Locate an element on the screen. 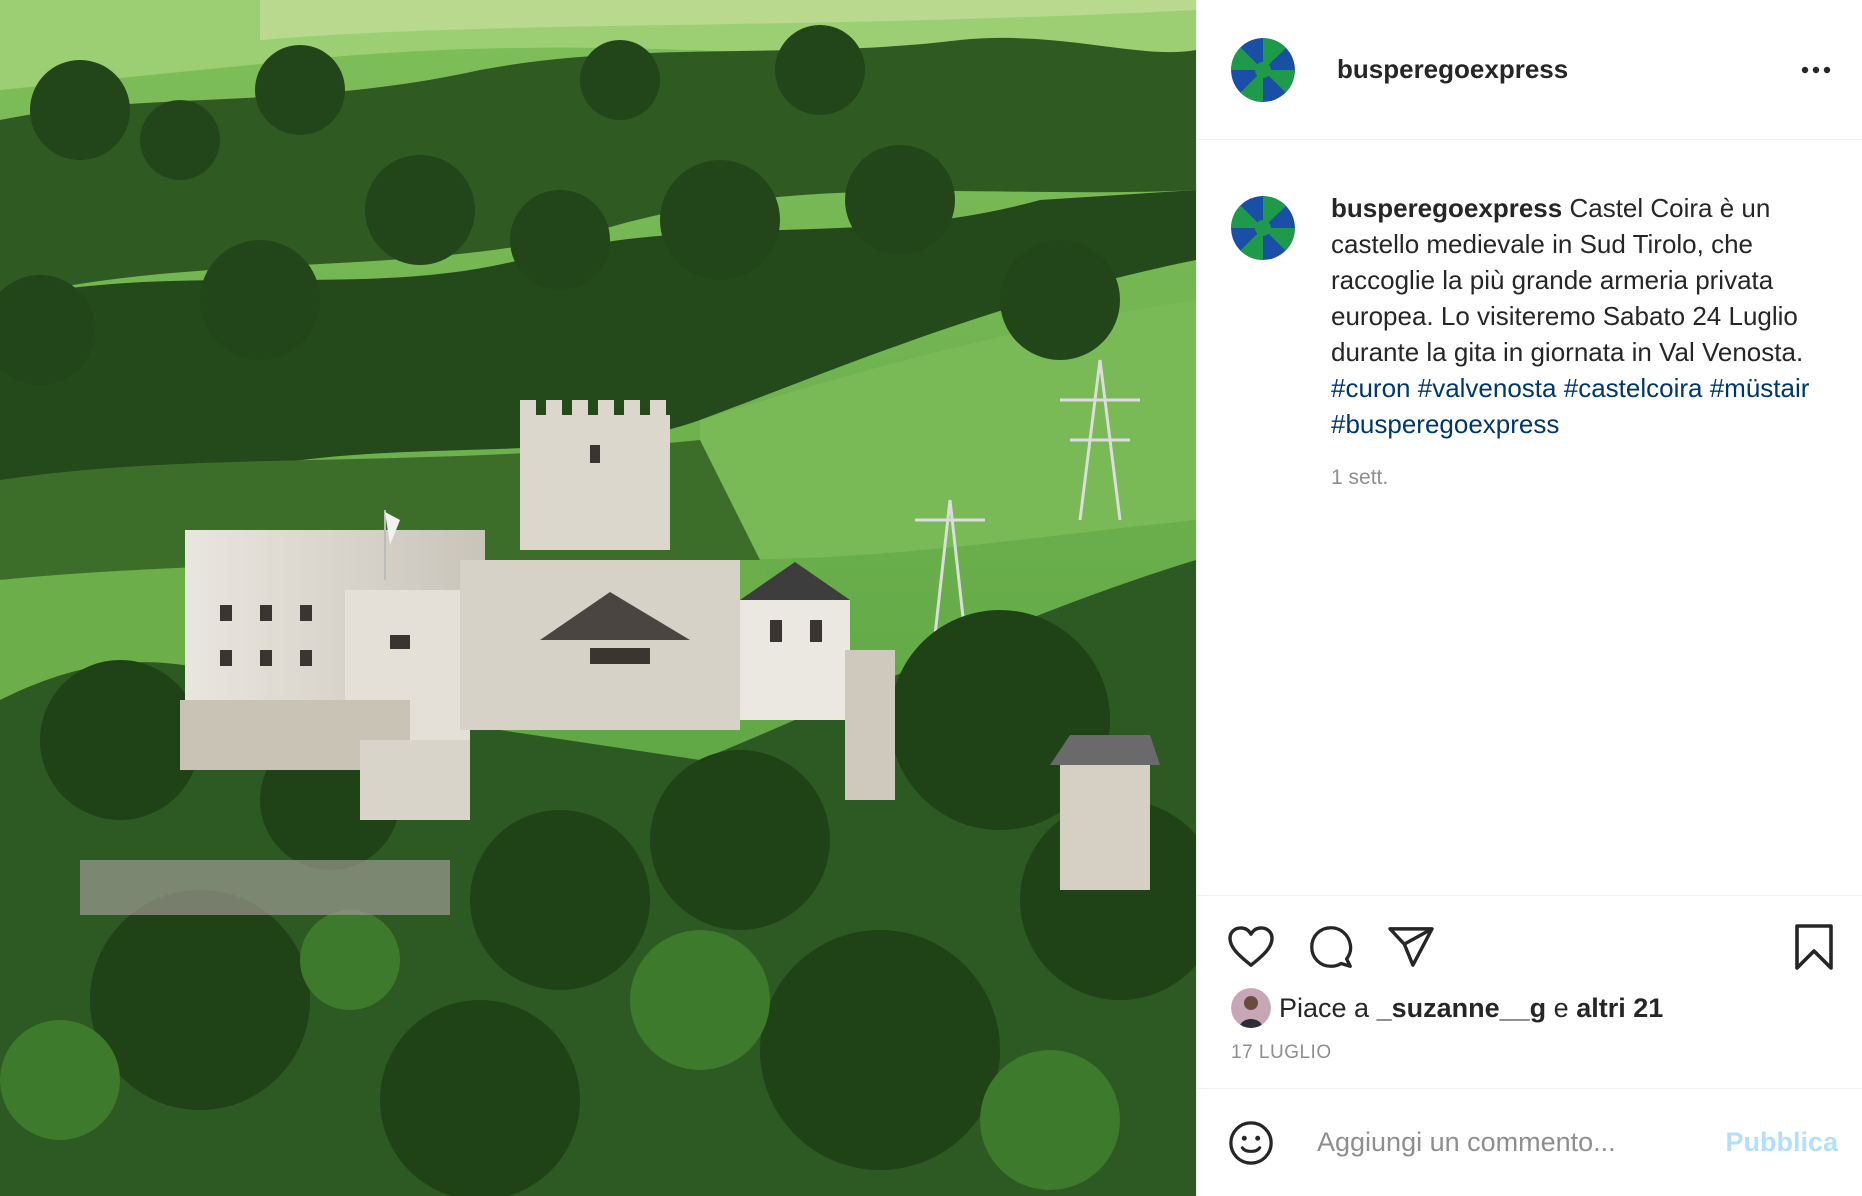 The height and width of the screenshot is (1196, 1862). header-username: busperegoexpress is located at coordinates (1452, 69).